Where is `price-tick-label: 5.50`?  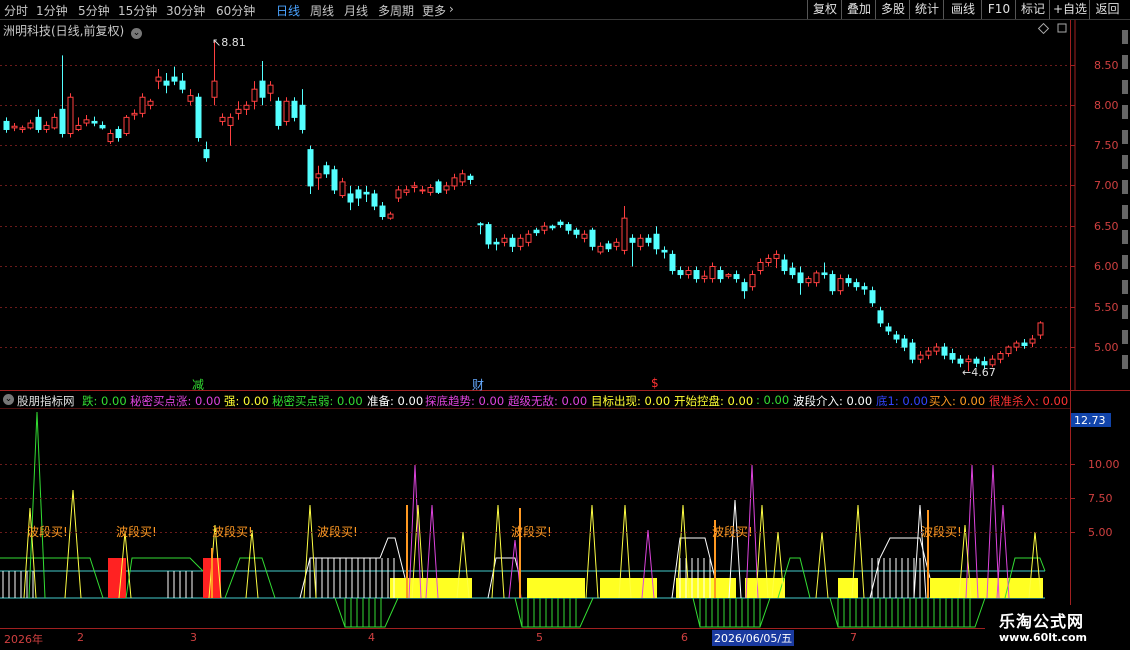 price-tick-label: 5.50 is located at coordinates (1106, 307).